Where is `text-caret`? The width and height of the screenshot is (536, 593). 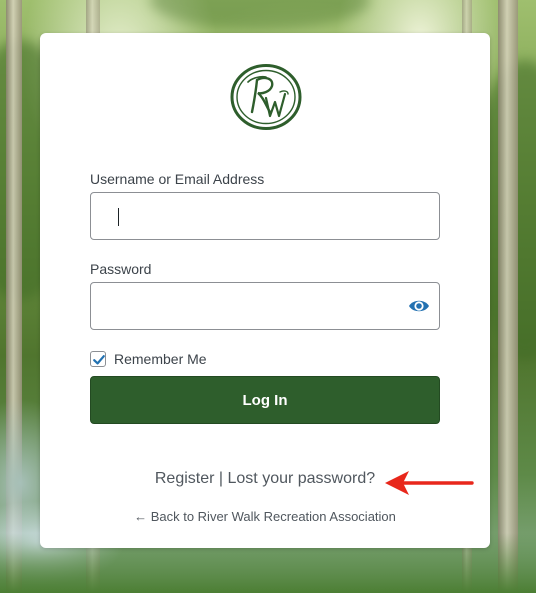
text-caret is located at coordinates (118, 217).